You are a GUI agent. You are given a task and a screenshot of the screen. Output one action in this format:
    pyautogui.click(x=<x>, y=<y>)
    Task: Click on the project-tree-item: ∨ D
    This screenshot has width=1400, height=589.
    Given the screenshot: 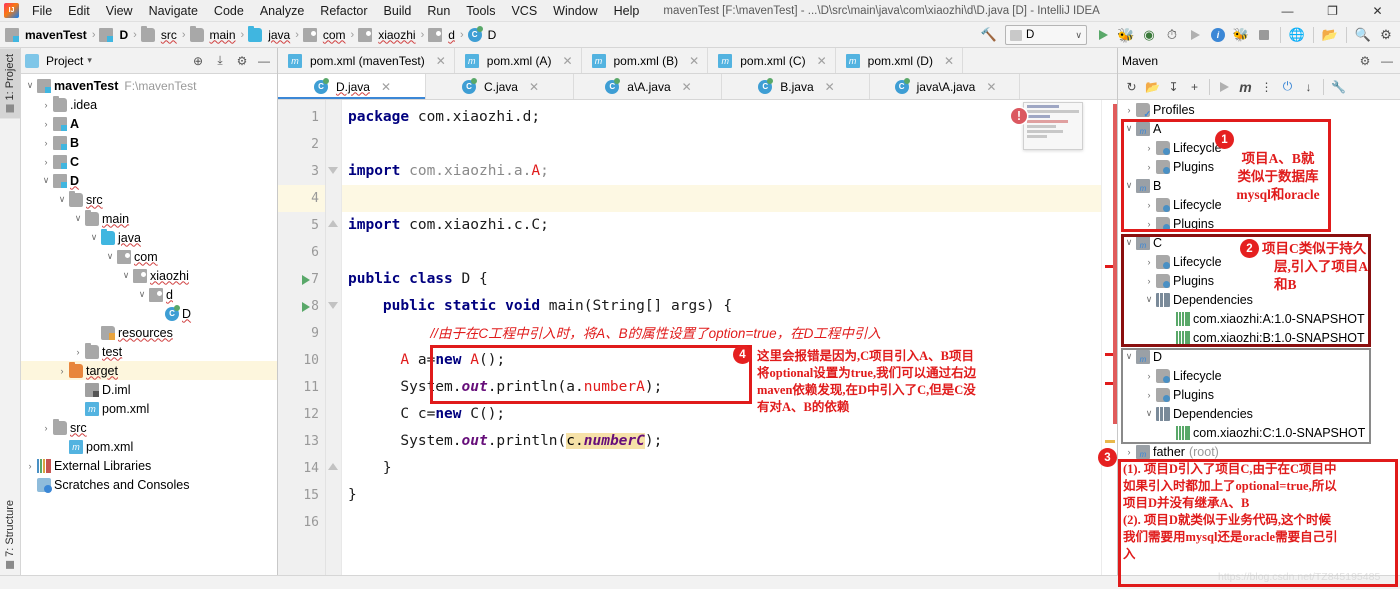 What is the action you would take?
    pyautogui.click(x=149, y=180)
    